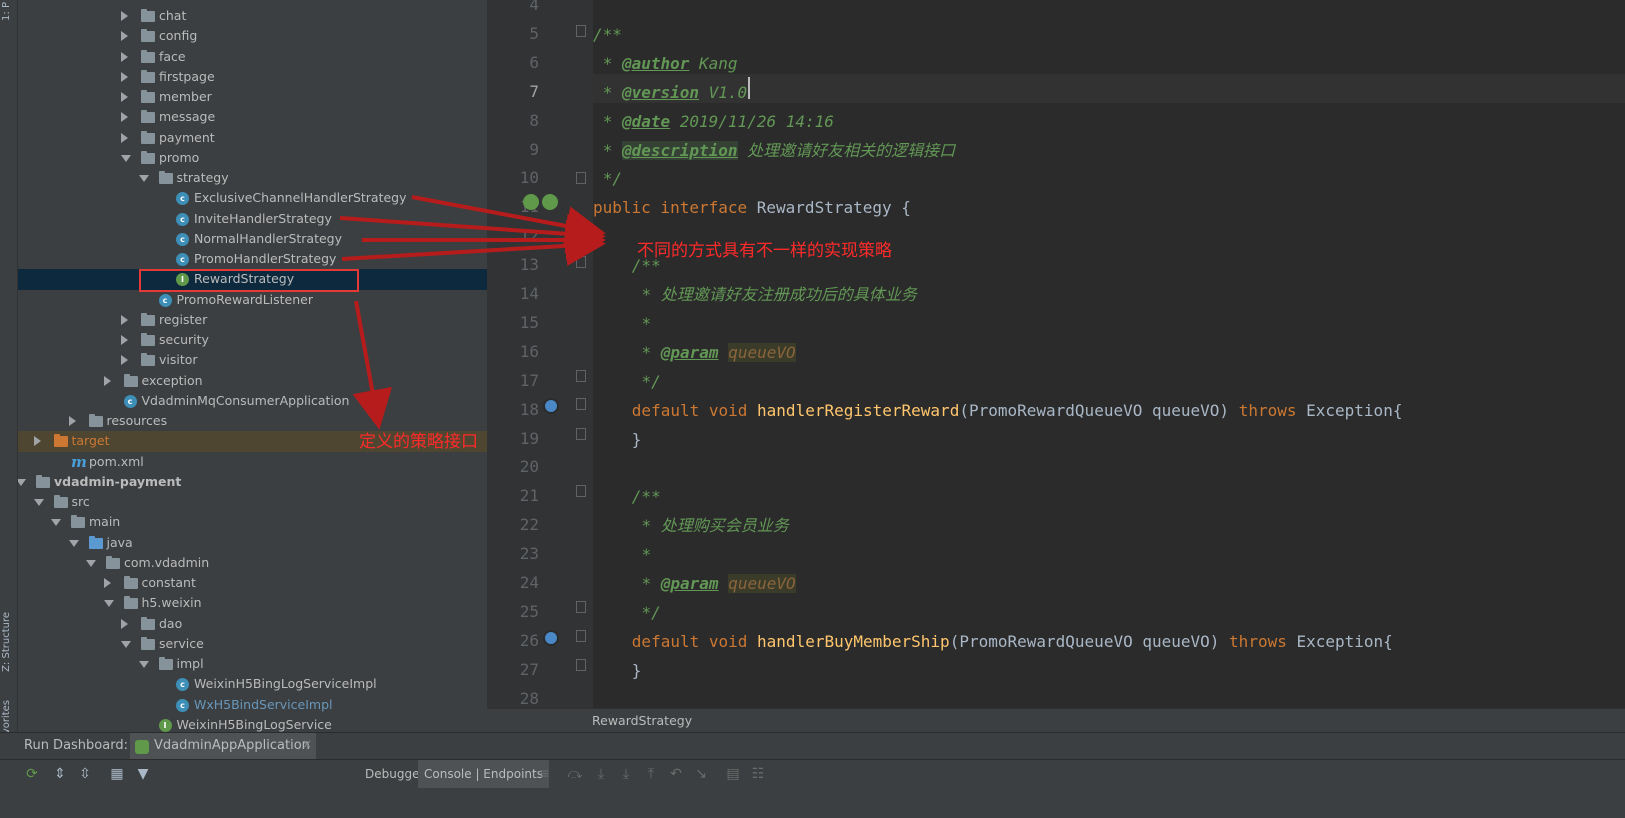 Image resolution: width=1625 pixels, height=818 pixels. Describe the element at coordinates (372, 365) in the screenshot. I see `arrow-interface` at that location.